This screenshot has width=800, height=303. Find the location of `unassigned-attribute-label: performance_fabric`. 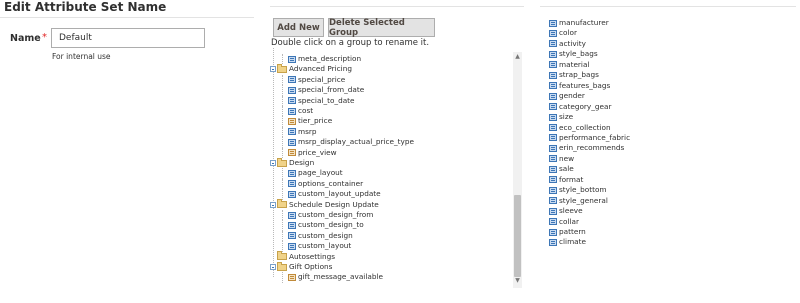

unassigned-attribute-label: performance_fabric is located at coordinates (595, 137).